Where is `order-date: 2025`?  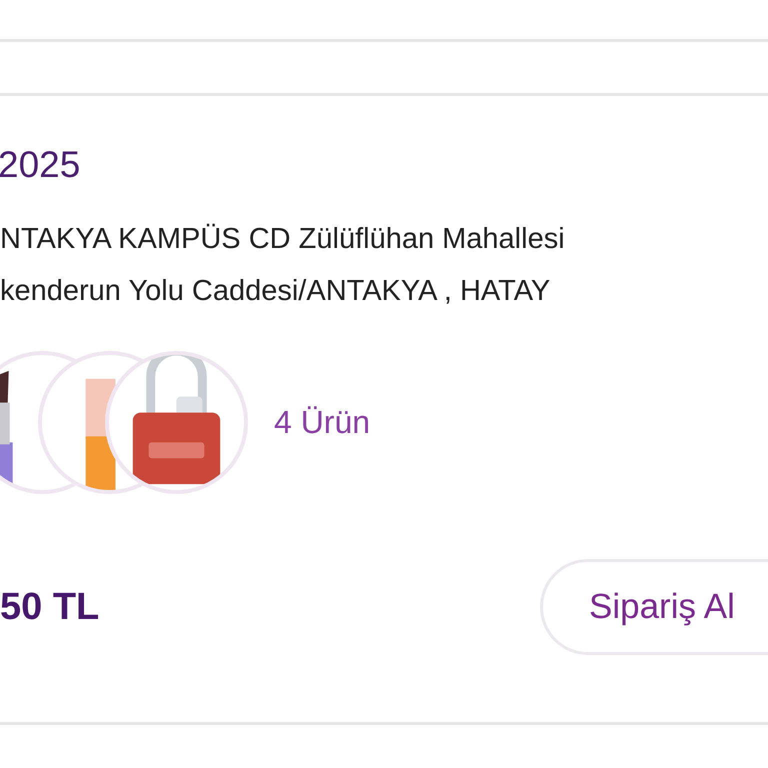
order-date: 2025 is located at coordinates (40, 165).